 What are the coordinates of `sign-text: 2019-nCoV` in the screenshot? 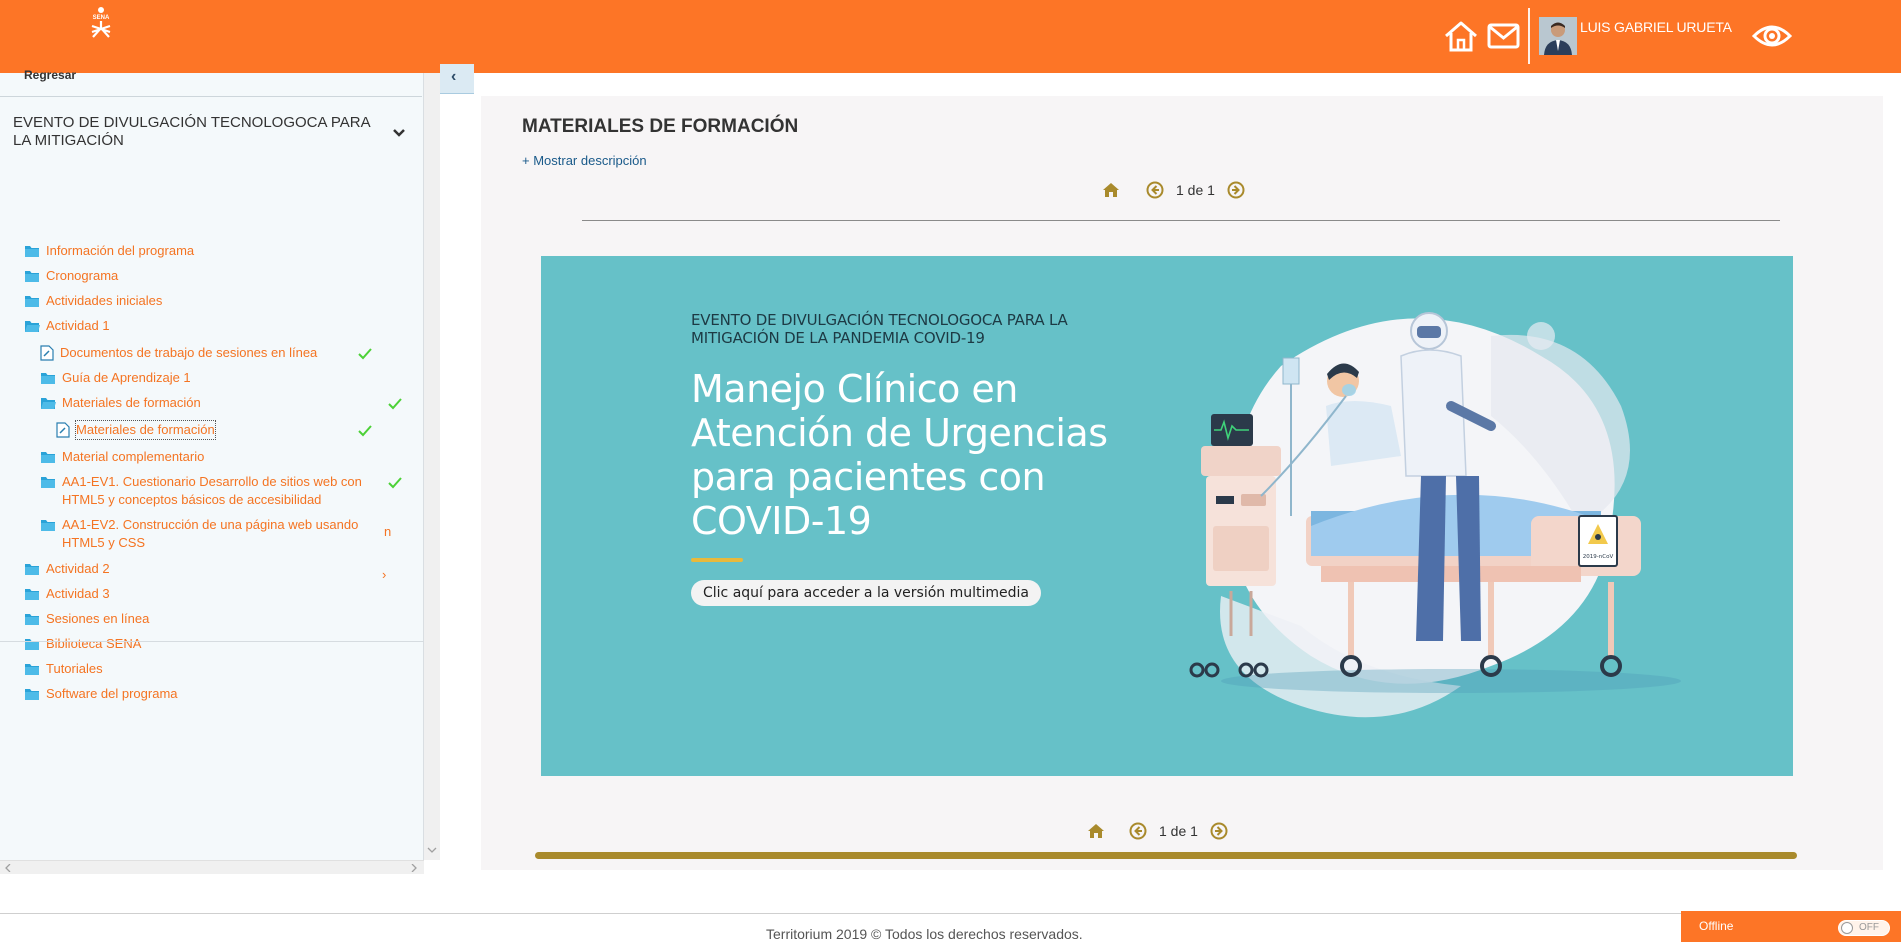 It's located at (1598, 557).